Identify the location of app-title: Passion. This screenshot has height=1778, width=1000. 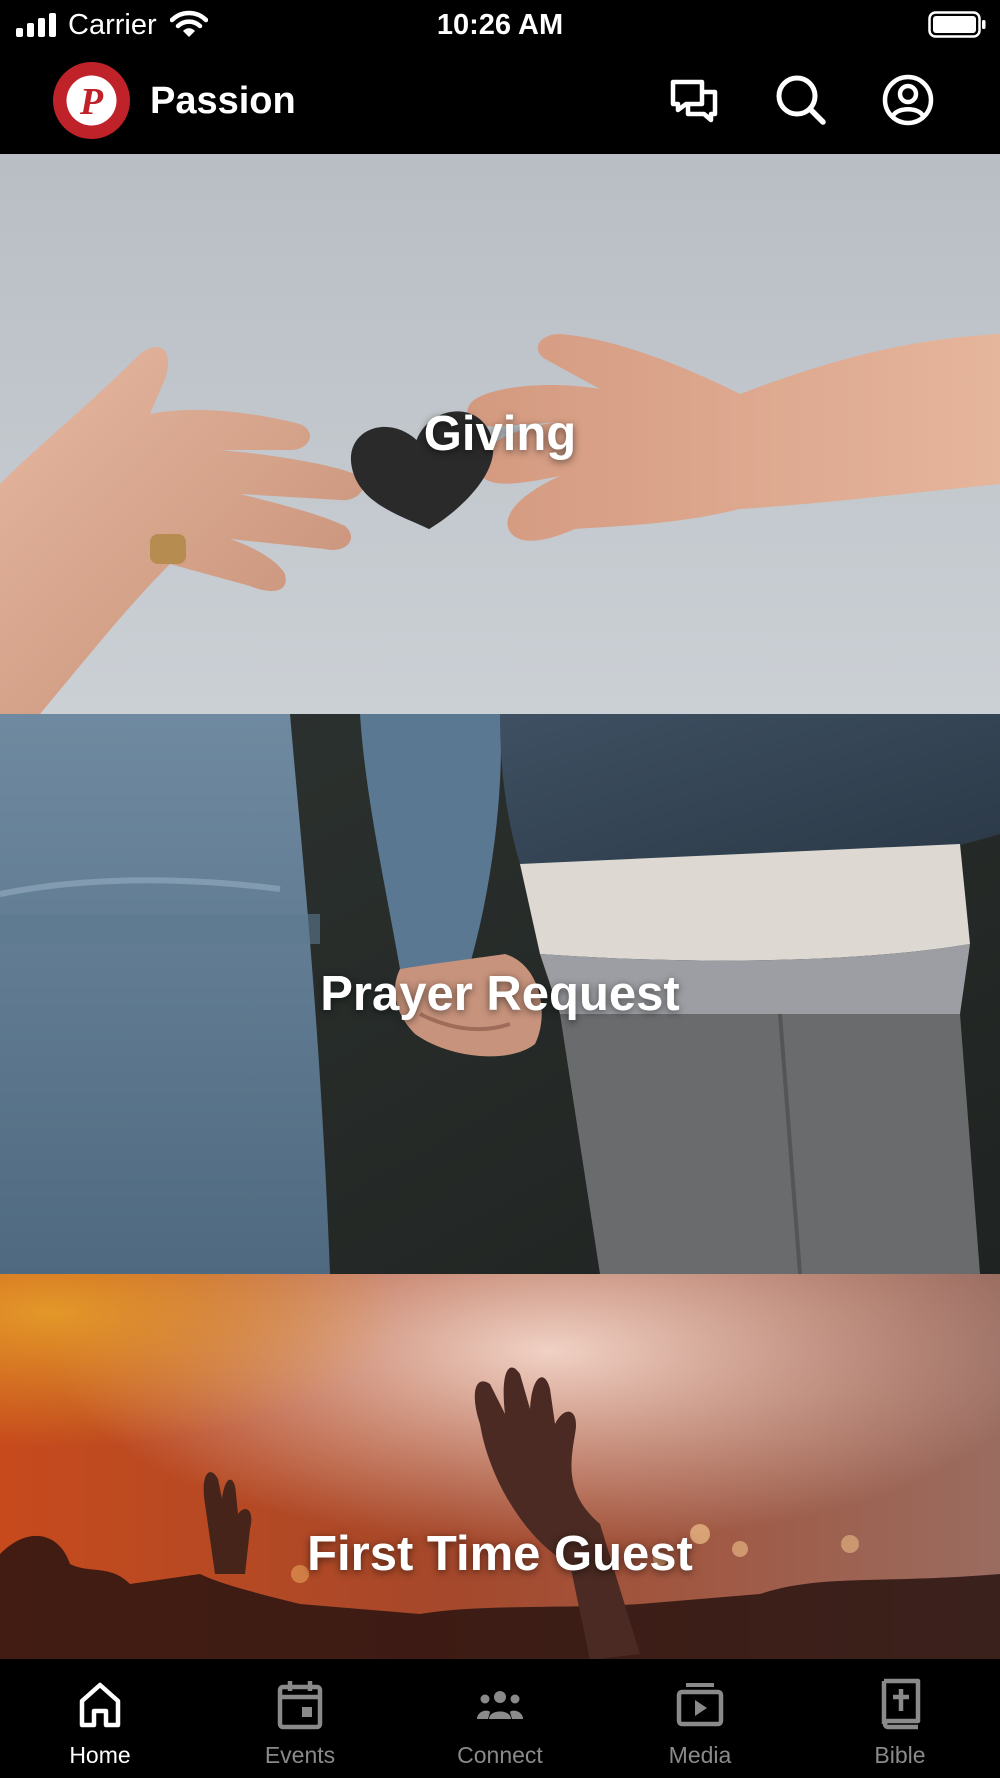
(223, 101).